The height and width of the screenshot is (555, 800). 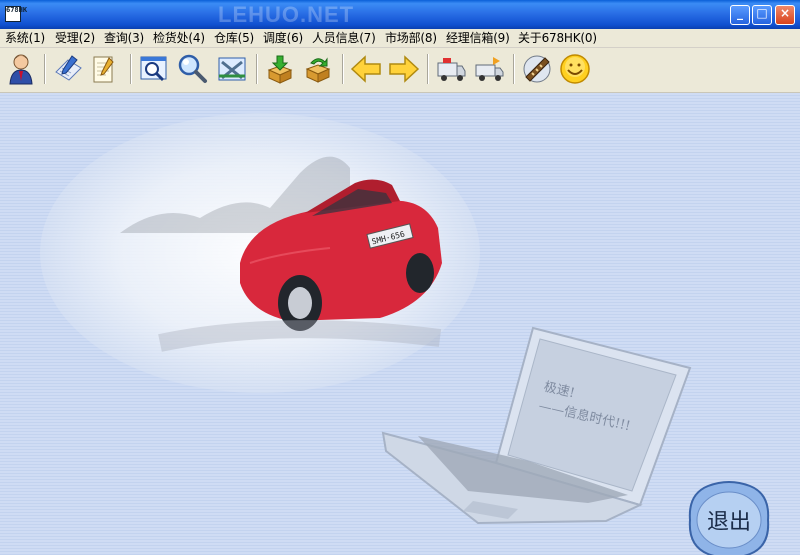 I want to click on truck-return-button, so click(x=489, y=69).